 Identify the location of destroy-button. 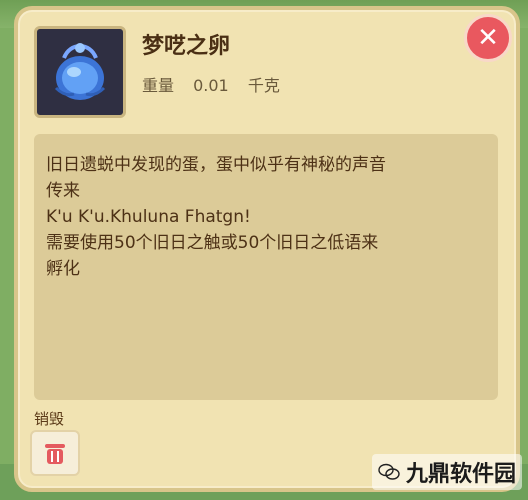
(55, 453).